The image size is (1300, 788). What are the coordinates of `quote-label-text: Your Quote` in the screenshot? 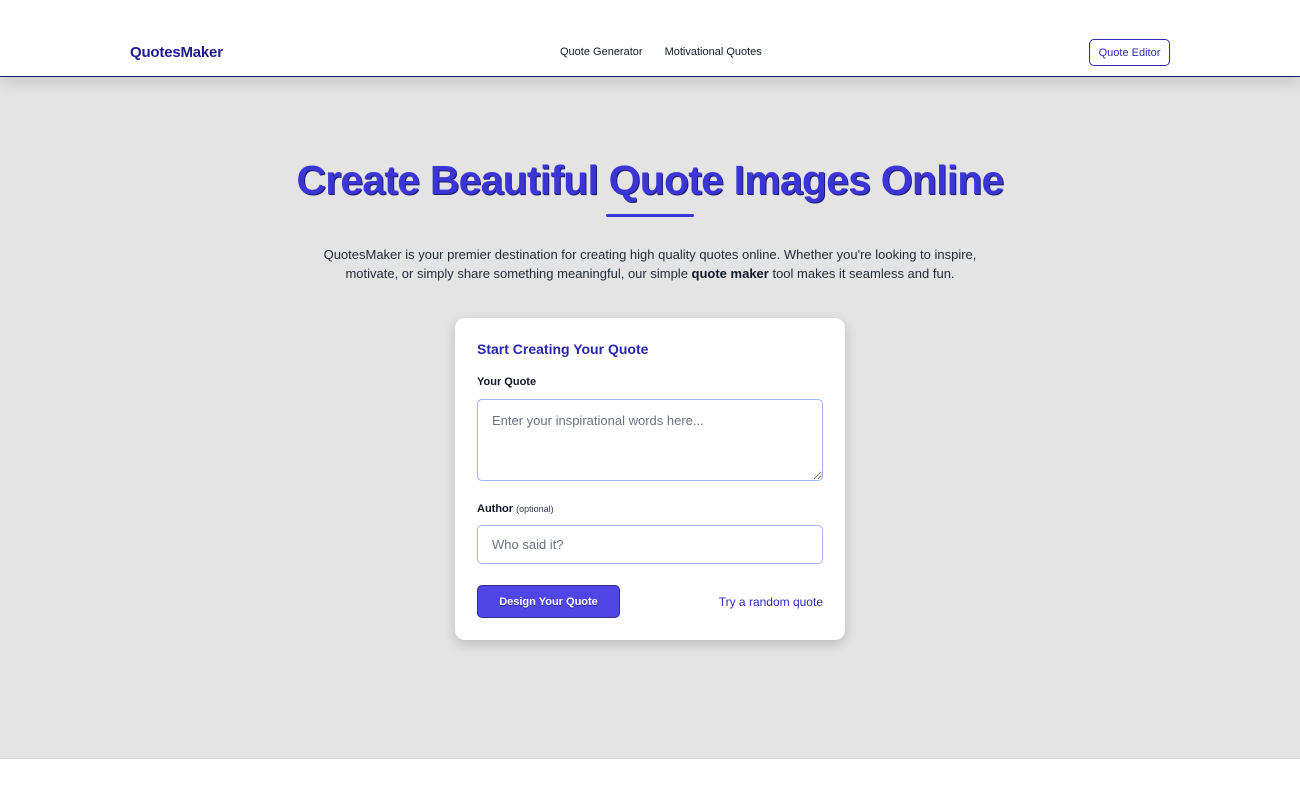 It's located at (507, 382).